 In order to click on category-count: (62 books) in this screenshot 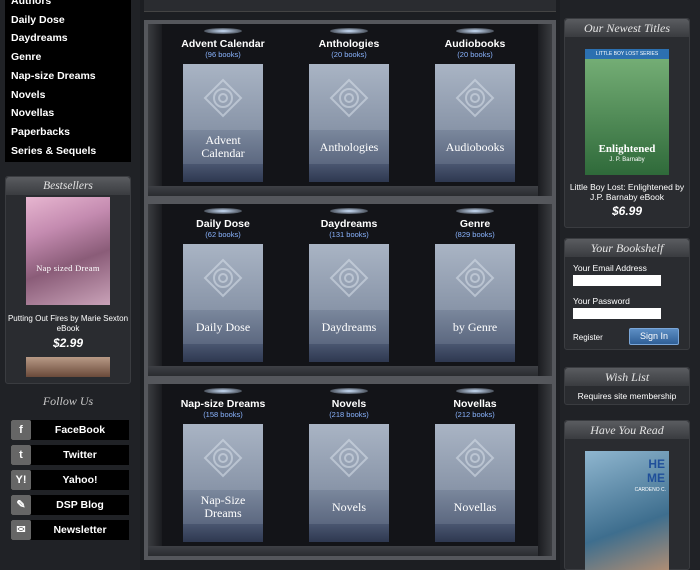, I will do `click(223, 234)`.